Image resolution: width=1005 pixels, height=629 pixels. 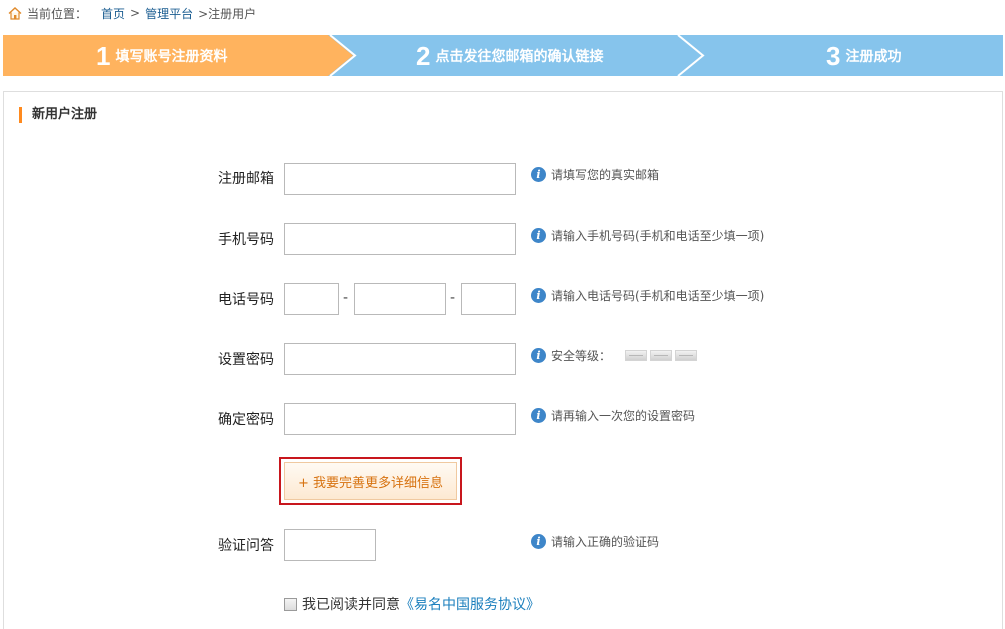 What do you see at coordinates (57, 13) in the screenshot?
I see `breadcrumb-prefix: 当前位置：` at bounding box center [57, 13].